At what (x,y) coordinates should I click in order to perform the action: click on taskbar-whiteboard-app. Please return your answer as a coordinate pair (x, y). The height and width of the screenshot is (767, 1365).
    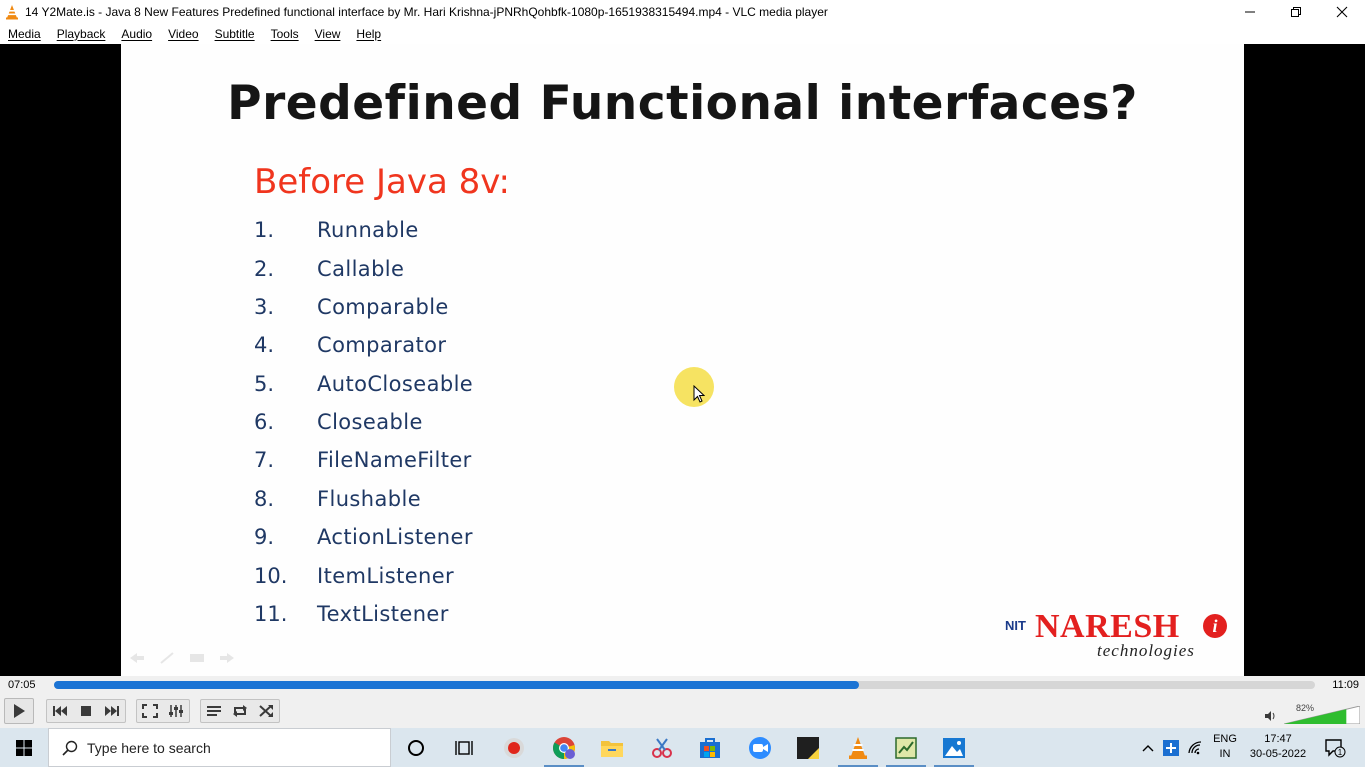
    Looking at the image, I should click on (906, 747).